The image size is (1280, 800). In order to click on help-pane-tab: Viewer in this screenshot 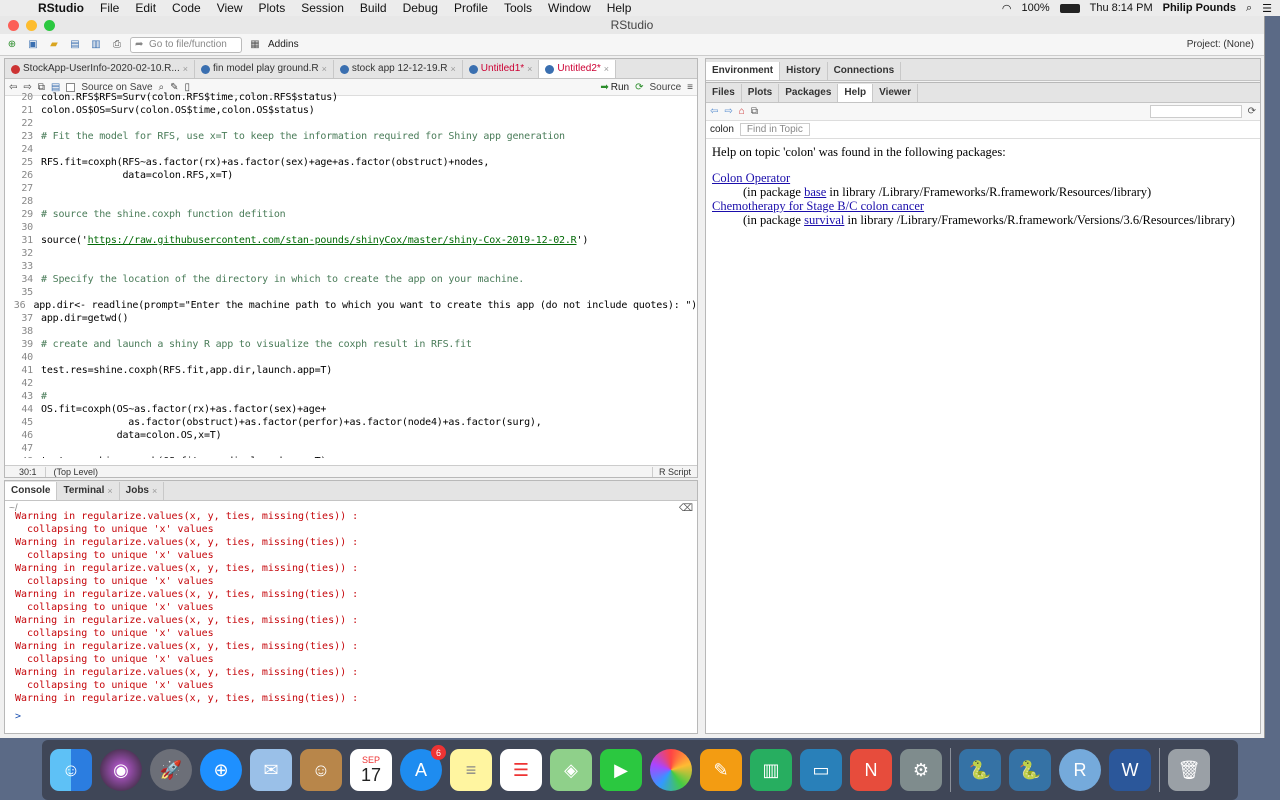, I will do `click(896, 93)`.